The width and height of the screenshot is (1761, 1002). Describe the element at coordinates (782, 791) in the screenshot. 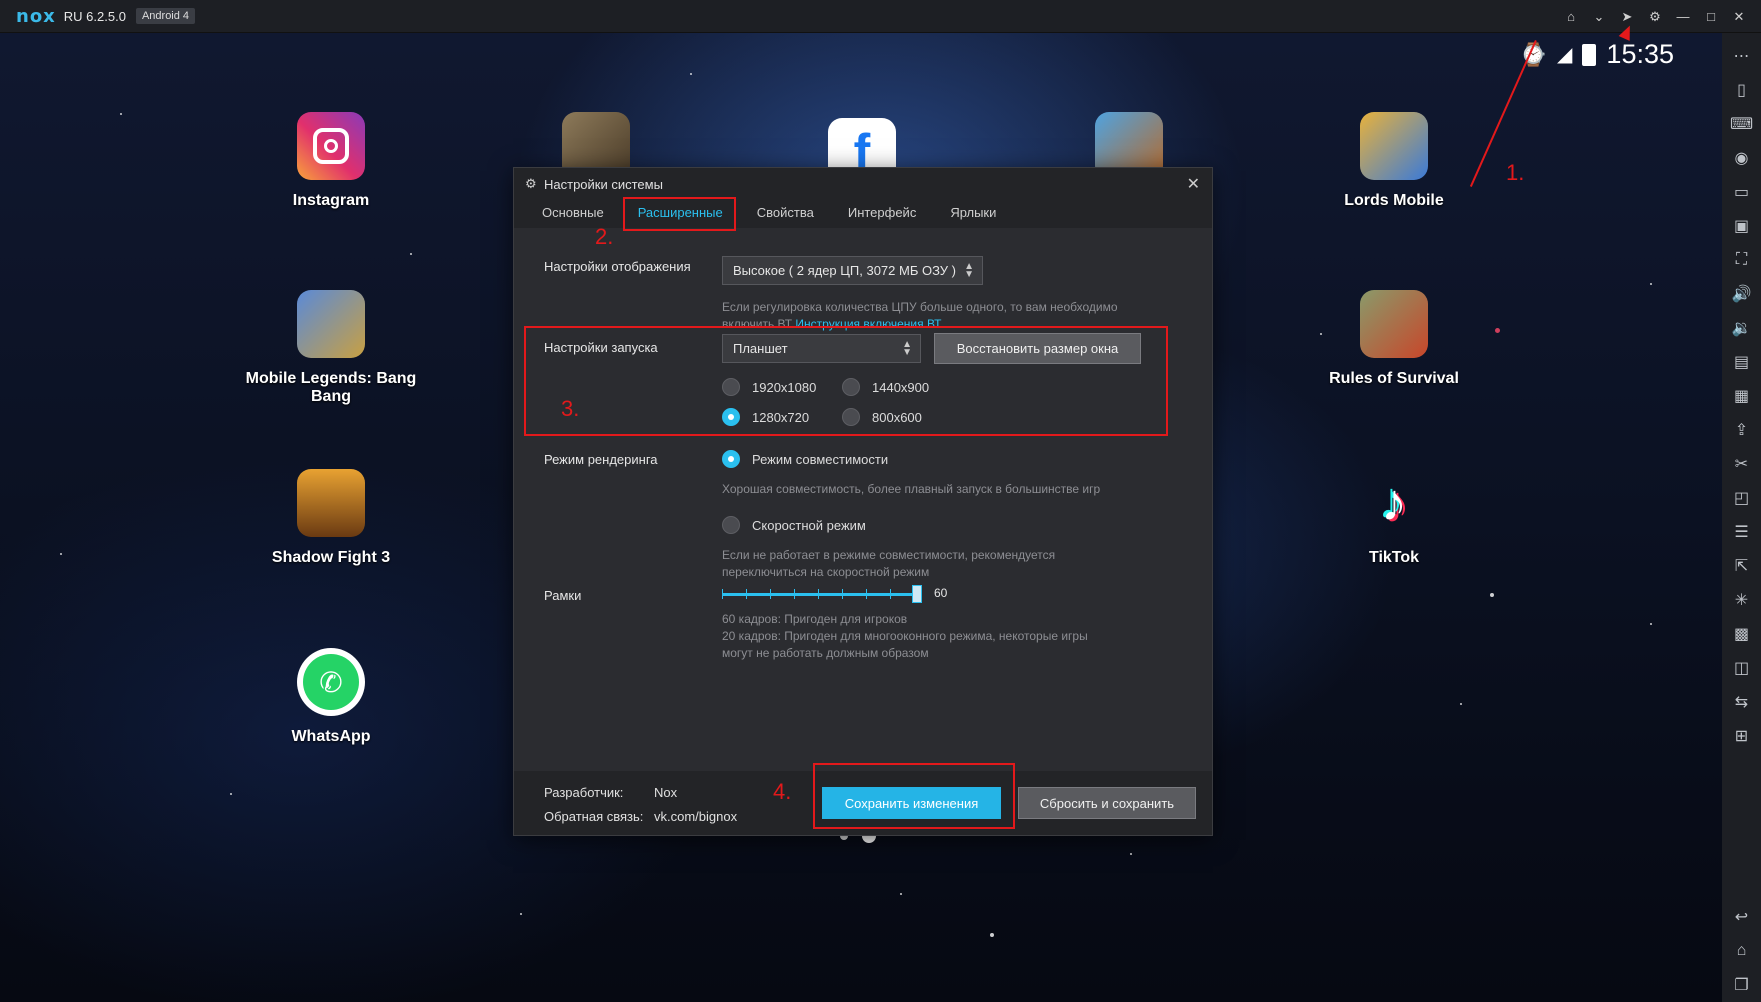

I see `annotation-number: 4.` at that location.